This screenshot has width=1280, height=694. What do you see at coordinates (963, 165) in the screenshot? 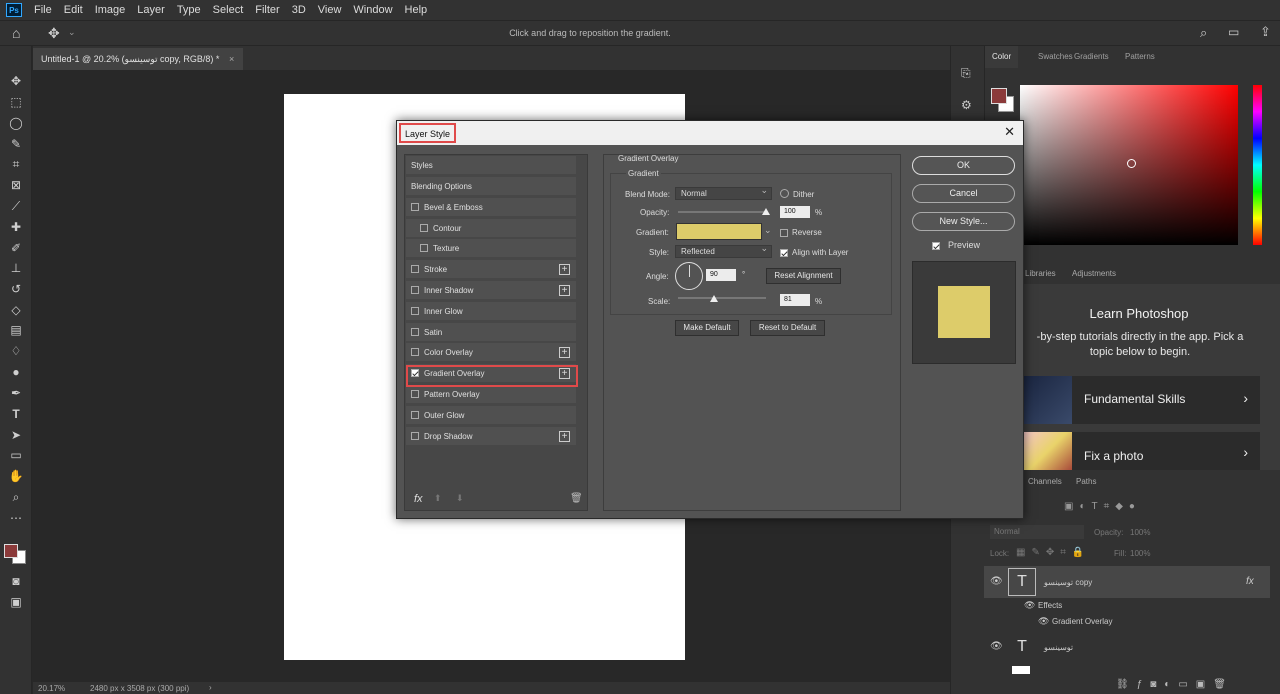
I see `ok-button: OK` at bounding box center [963, 165].